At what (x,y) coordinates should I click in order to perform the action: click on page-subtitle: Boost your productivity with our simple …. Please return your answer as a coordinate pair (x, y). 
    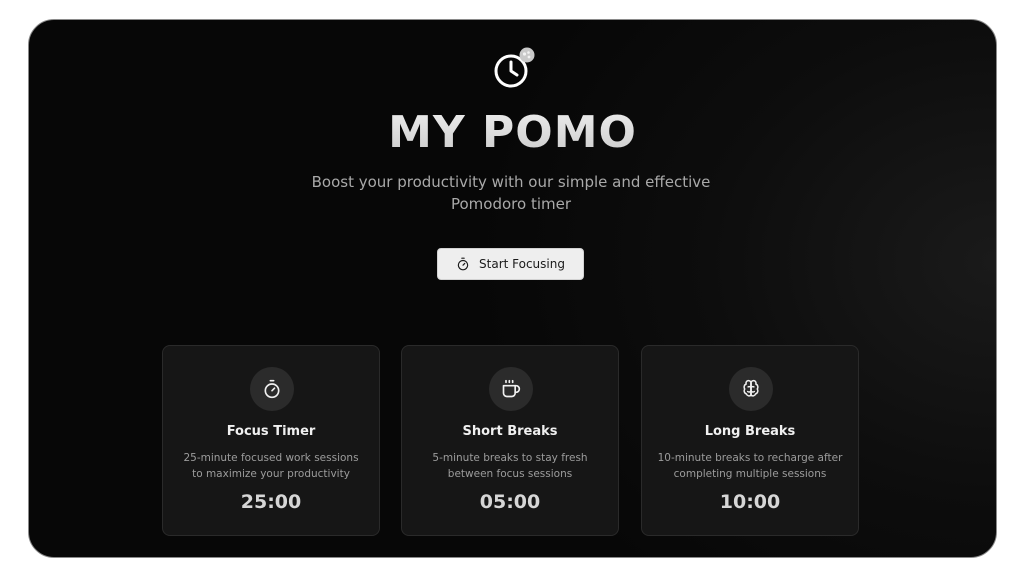
    Looking at the image, I should click on (511, 193).